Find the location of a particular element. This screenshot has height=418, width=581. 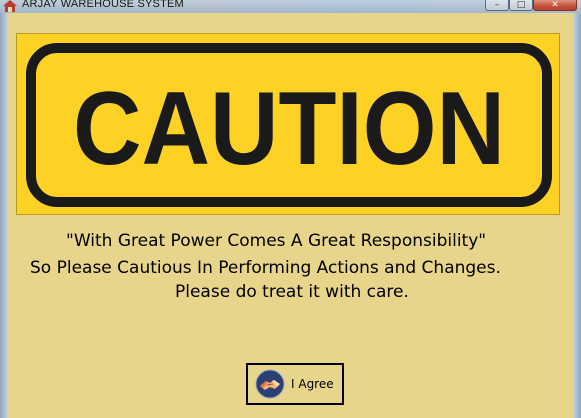

maximize-button: □ is located at coordinates (521, 5).